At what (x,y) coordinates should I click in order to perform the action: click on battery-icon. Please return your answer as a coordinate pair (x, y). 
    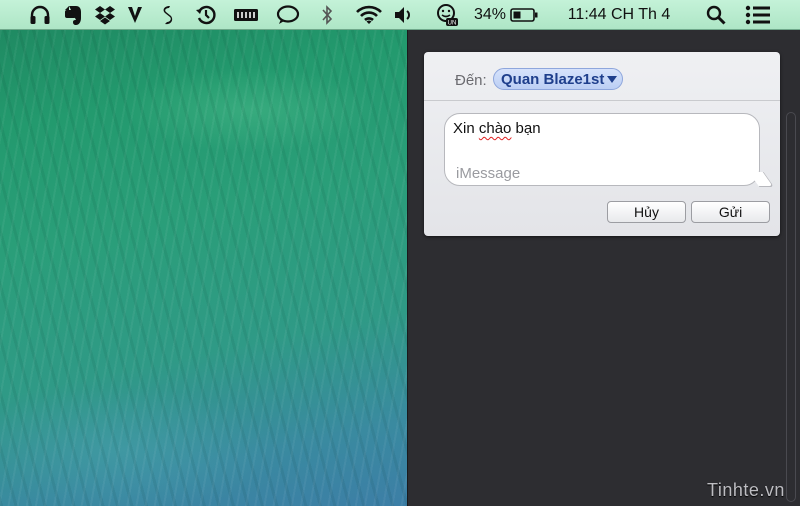
    Looking at the image, I should click on (524, 15).